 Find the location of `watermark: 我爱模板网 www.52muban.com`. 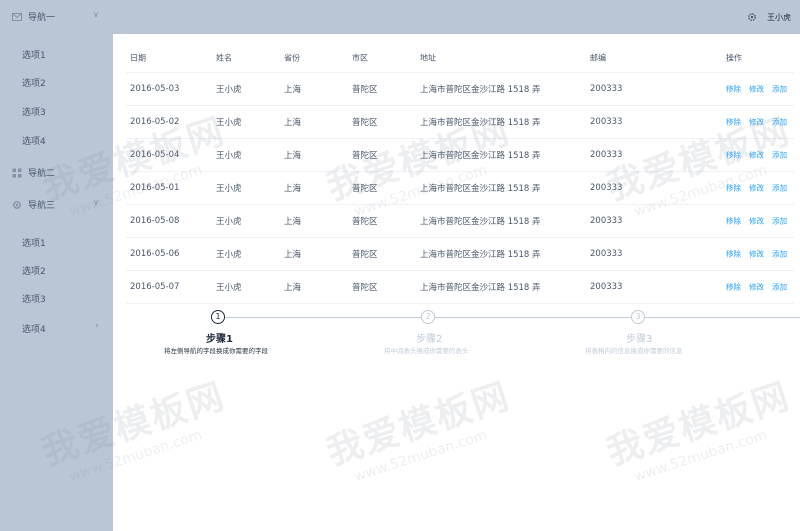

watermark: 我爱模板网 www.52muban.com is located at coordinates (418, 430).